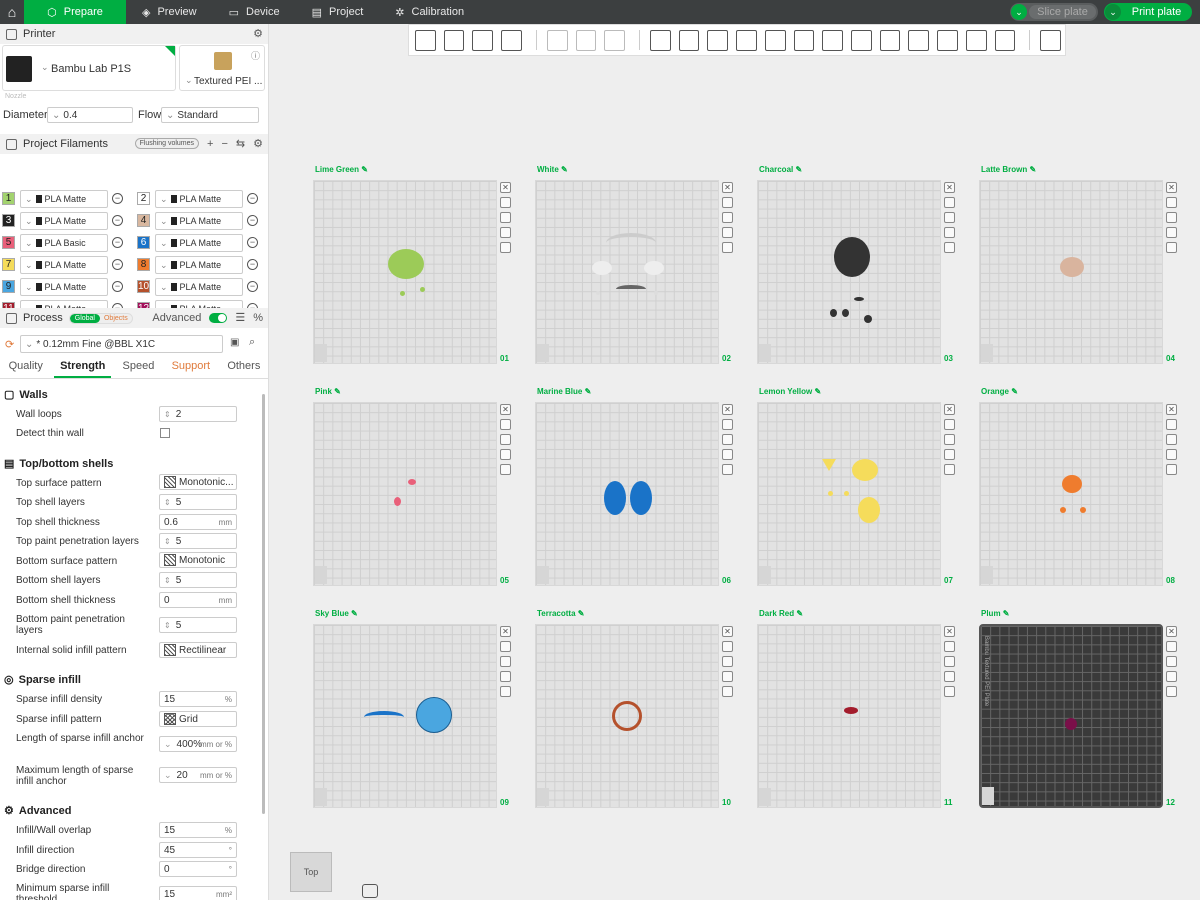 Image resolution: width=1200 pixels, height=900 pixels. Describe the element at coordinates (198, 600) in the screenshot. I see `bottom-shell-thickness-input: 0 mm` at that location.